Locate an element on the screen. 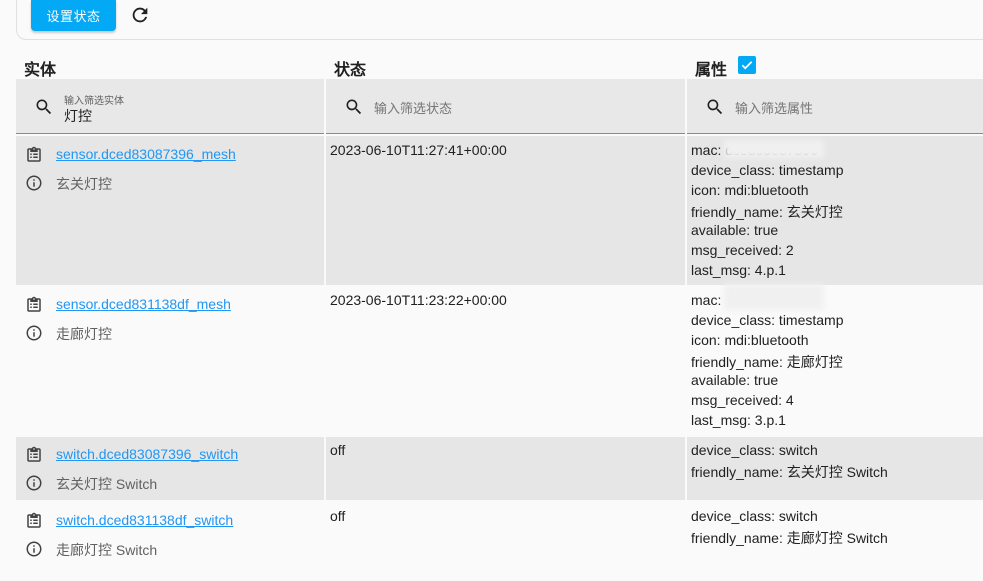 The width and height of the screenshot is (983, 581). attribute-line: mac: is located at coordinates (706, 300).